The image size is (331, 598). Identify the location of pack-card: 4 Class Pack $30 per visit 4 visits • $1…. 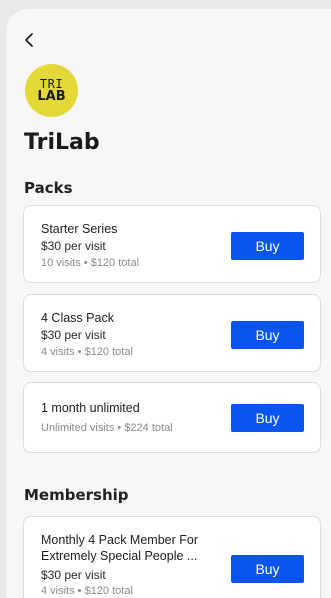
(172, 333).